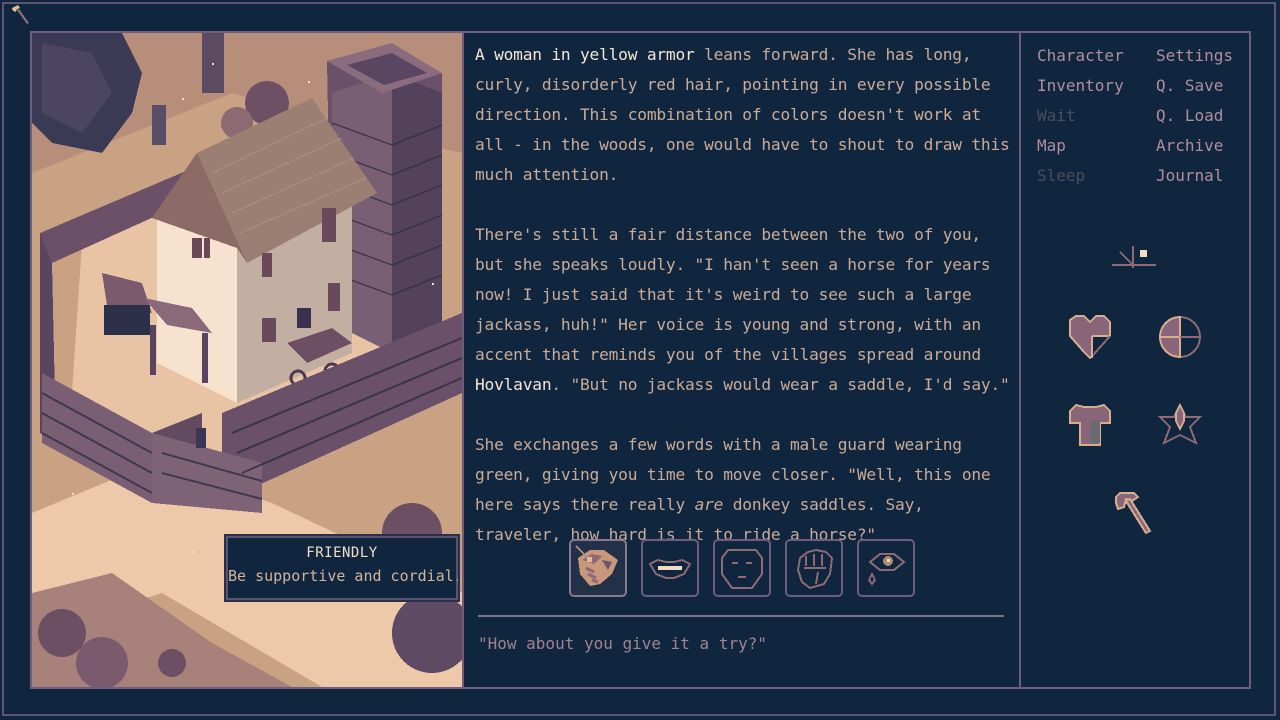 This screenshot has width=1280, height=720. I want to click on dialogue-response-option: "How about you give it a try?", so click(622, 643).